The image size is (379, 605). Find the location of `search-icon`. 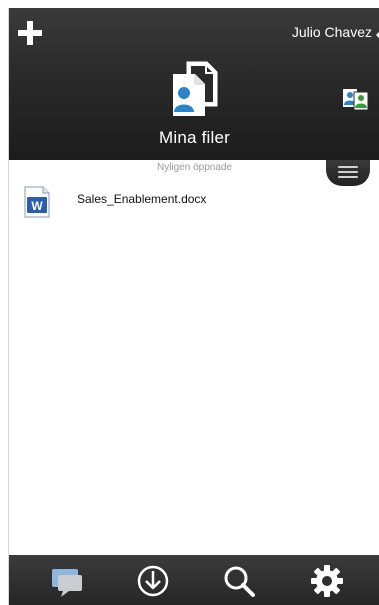

search-icon is located at coordinates (239, 581).